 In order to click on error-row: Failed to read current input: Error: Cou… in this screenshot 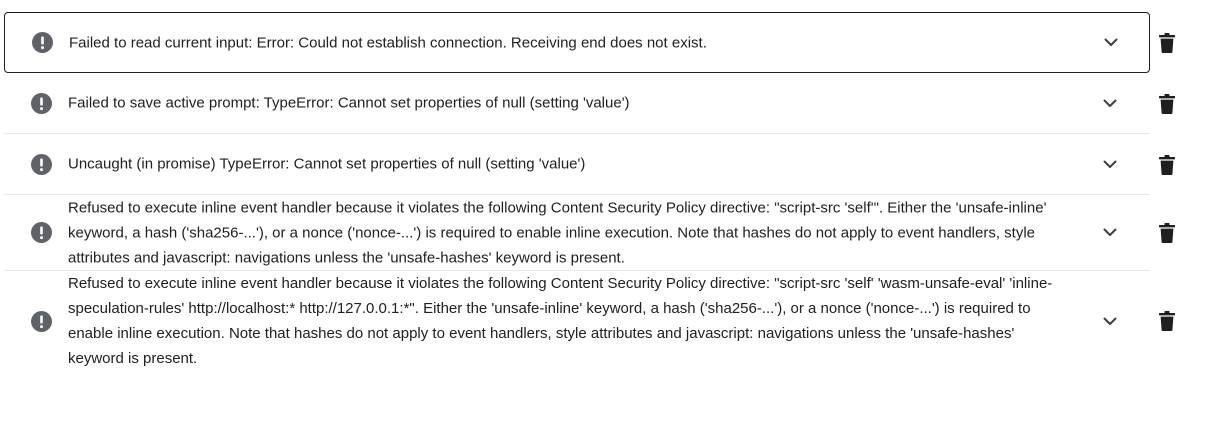, I will do `click(608, 42)`.